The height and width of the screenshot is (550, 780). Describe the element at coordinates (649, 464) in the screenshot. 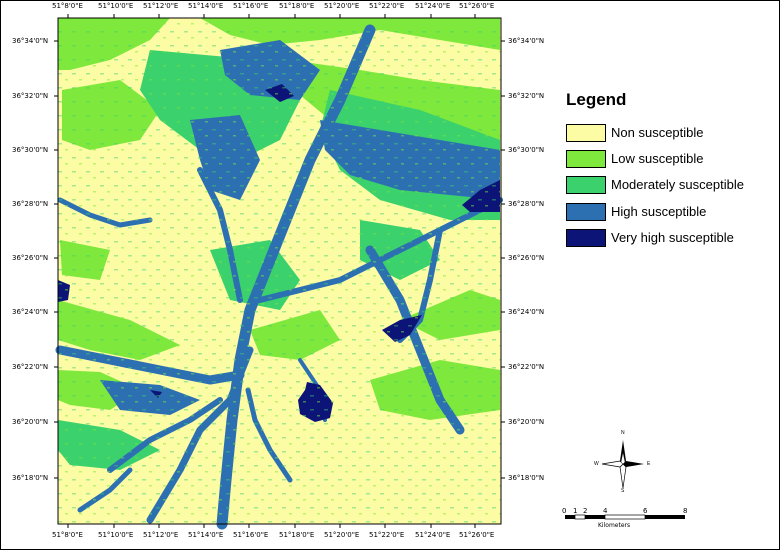

I see `east-label: E` at that location.